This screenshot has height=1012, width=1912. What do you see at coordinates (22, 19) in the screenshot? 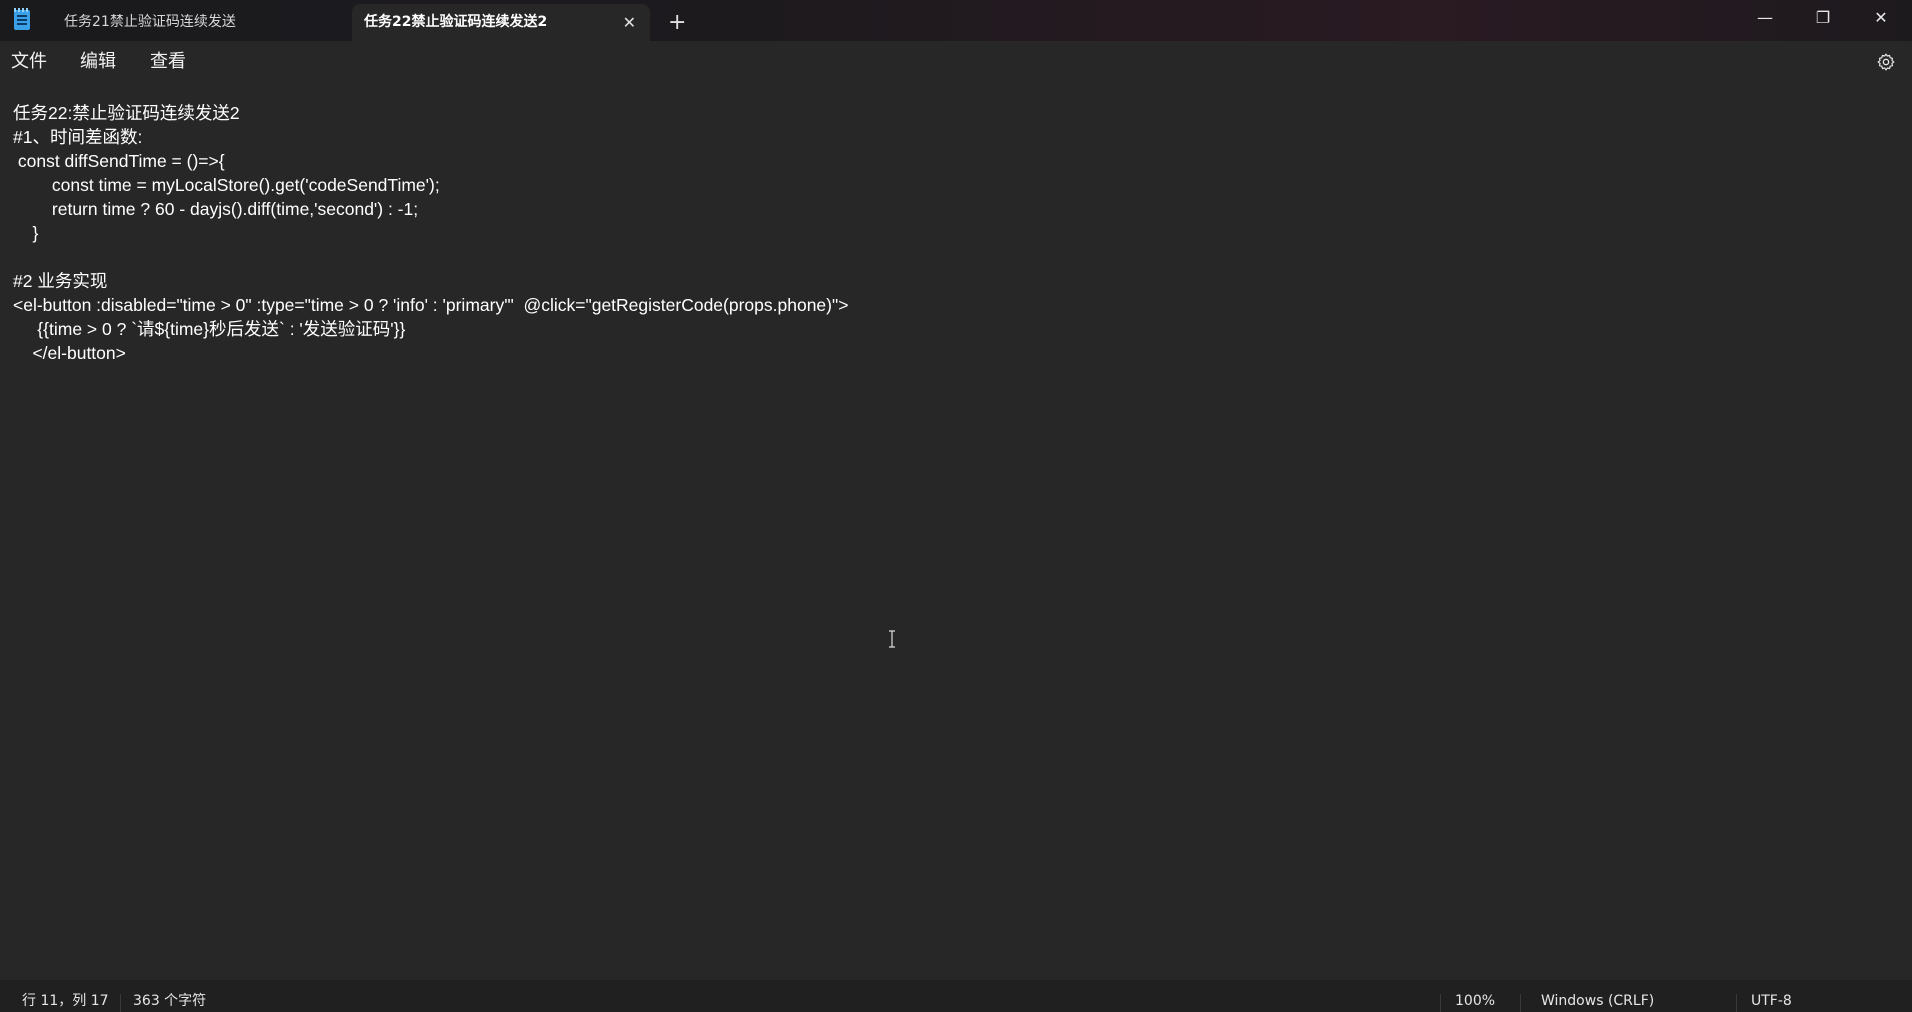
I see `notepad-icon` at bounding box center [22, 19].